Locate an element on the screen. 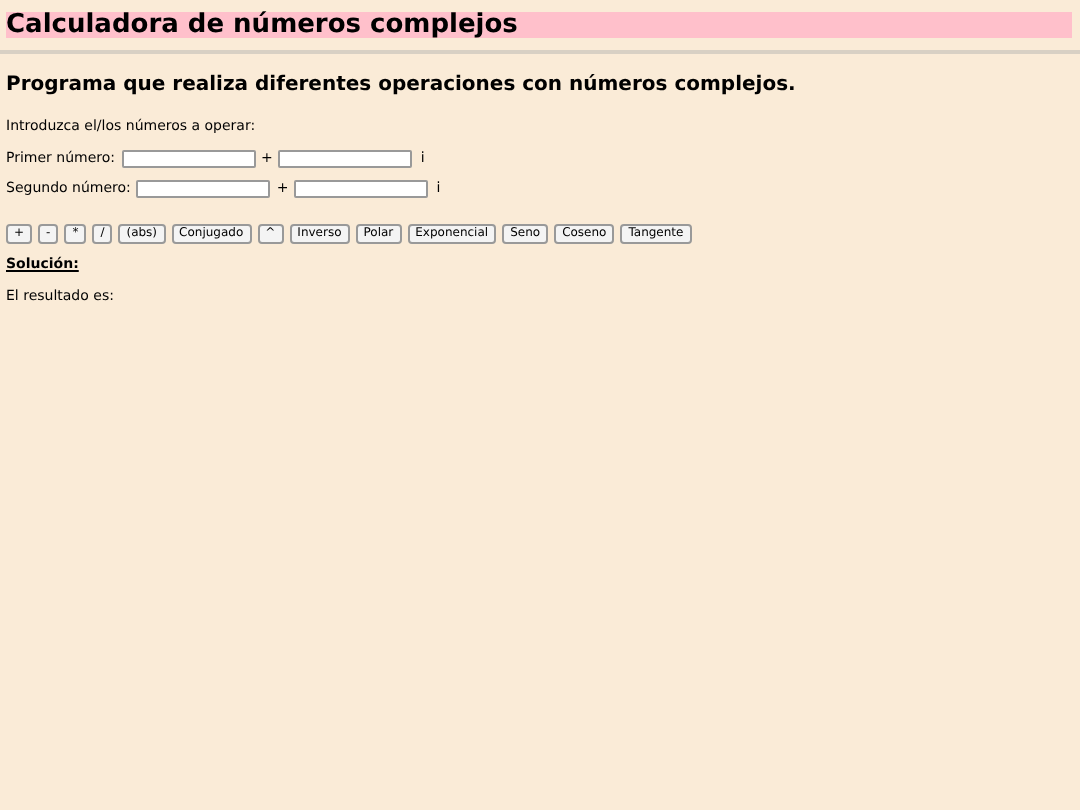 The width and height of the screenshot is (1080, 810). subtitle: Programa que realiza diferentes operaciones con números complejos. is located at coordinates (402, 86).